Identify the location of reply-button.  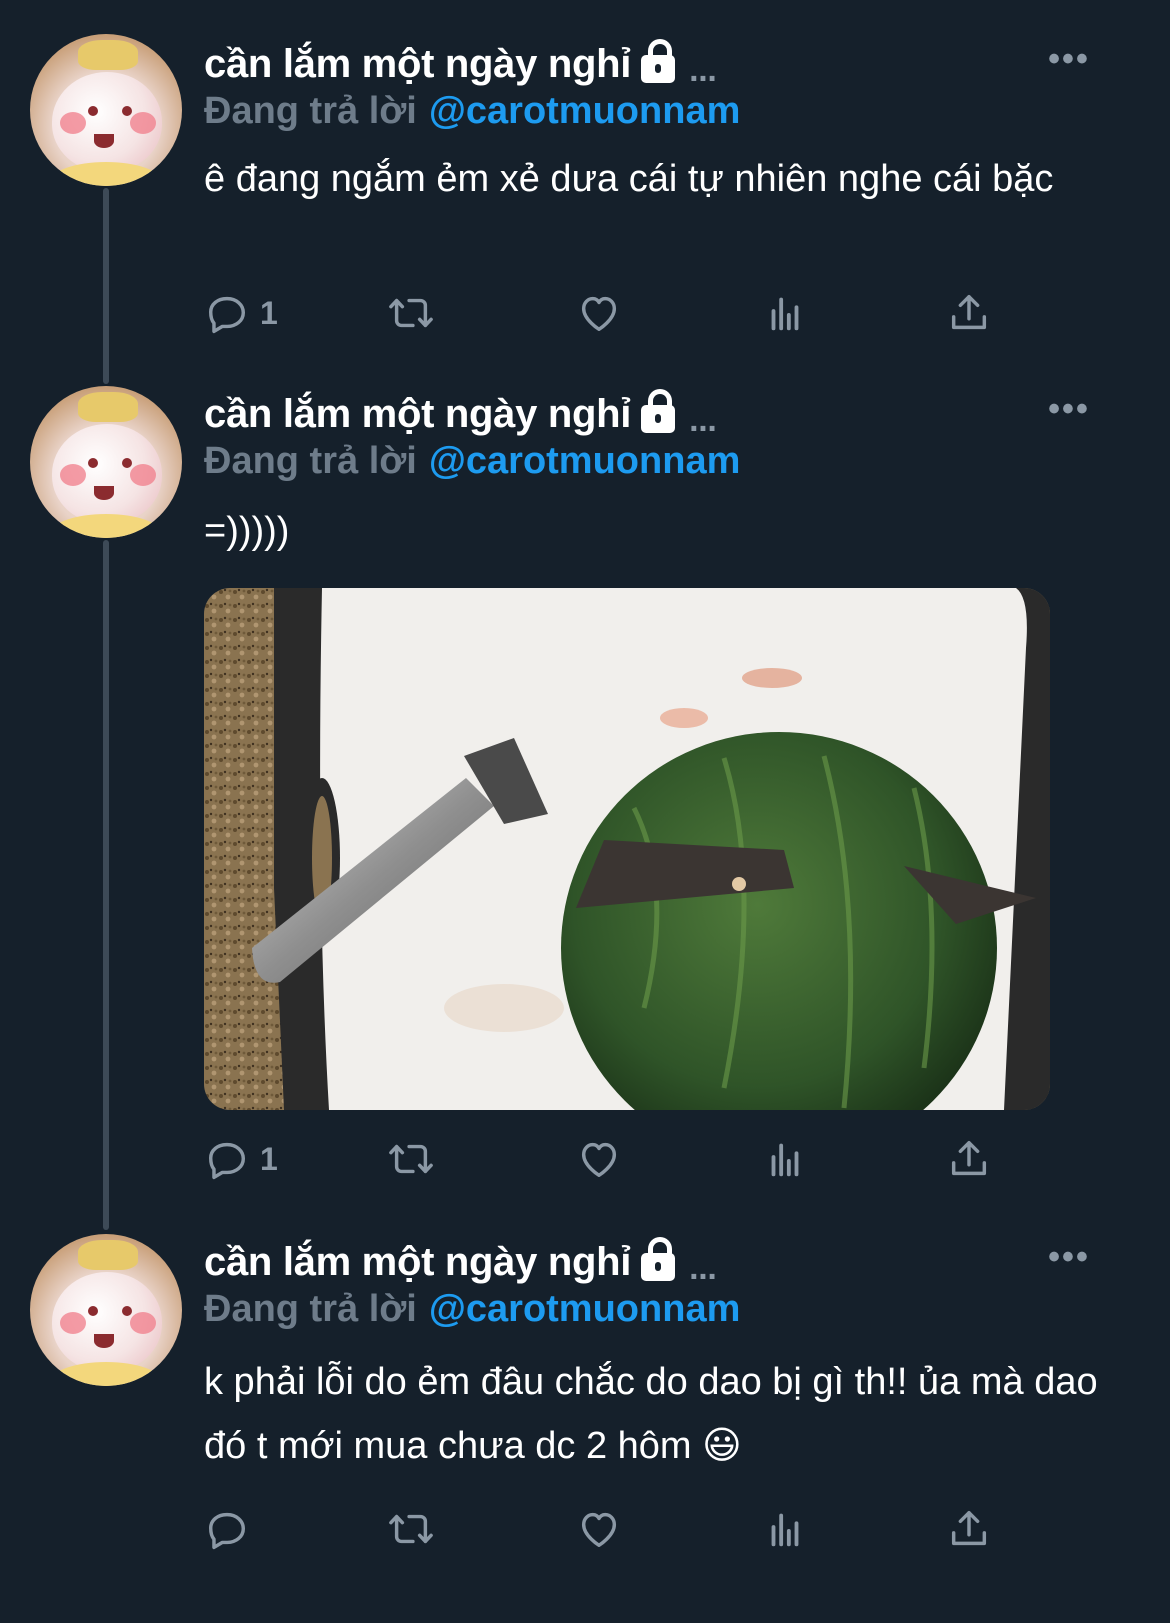
(232, 1529).